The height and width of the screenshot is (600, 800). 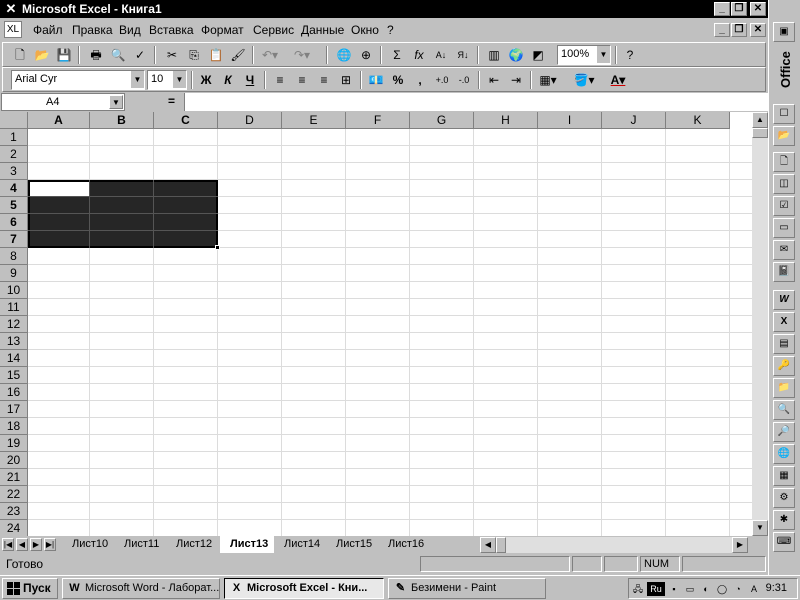 What do you see at coordinates (14, 222) in the screenshot?
I see `row-header-6: 6` at bounding box center [14, 222].